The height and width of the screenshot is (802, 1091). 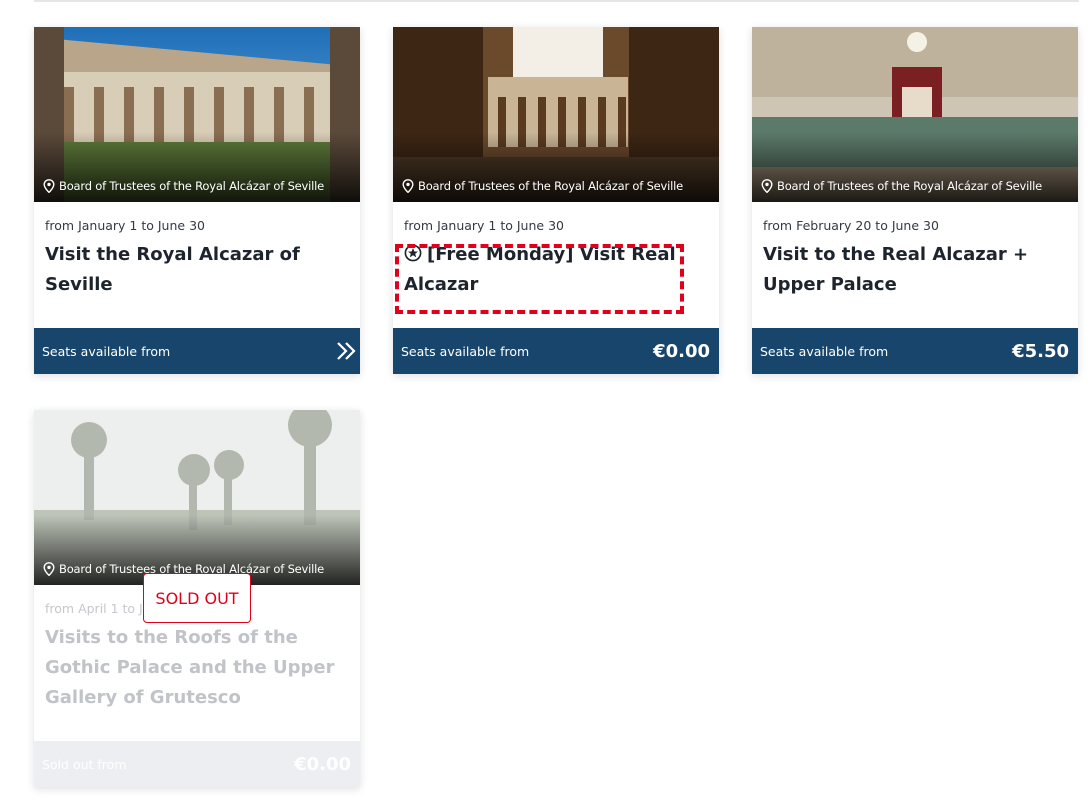 What do you see at coordinates (84, 764) in the screenshot?
I see `soldout-label: Sold out from` at bounding box center [84, 764].